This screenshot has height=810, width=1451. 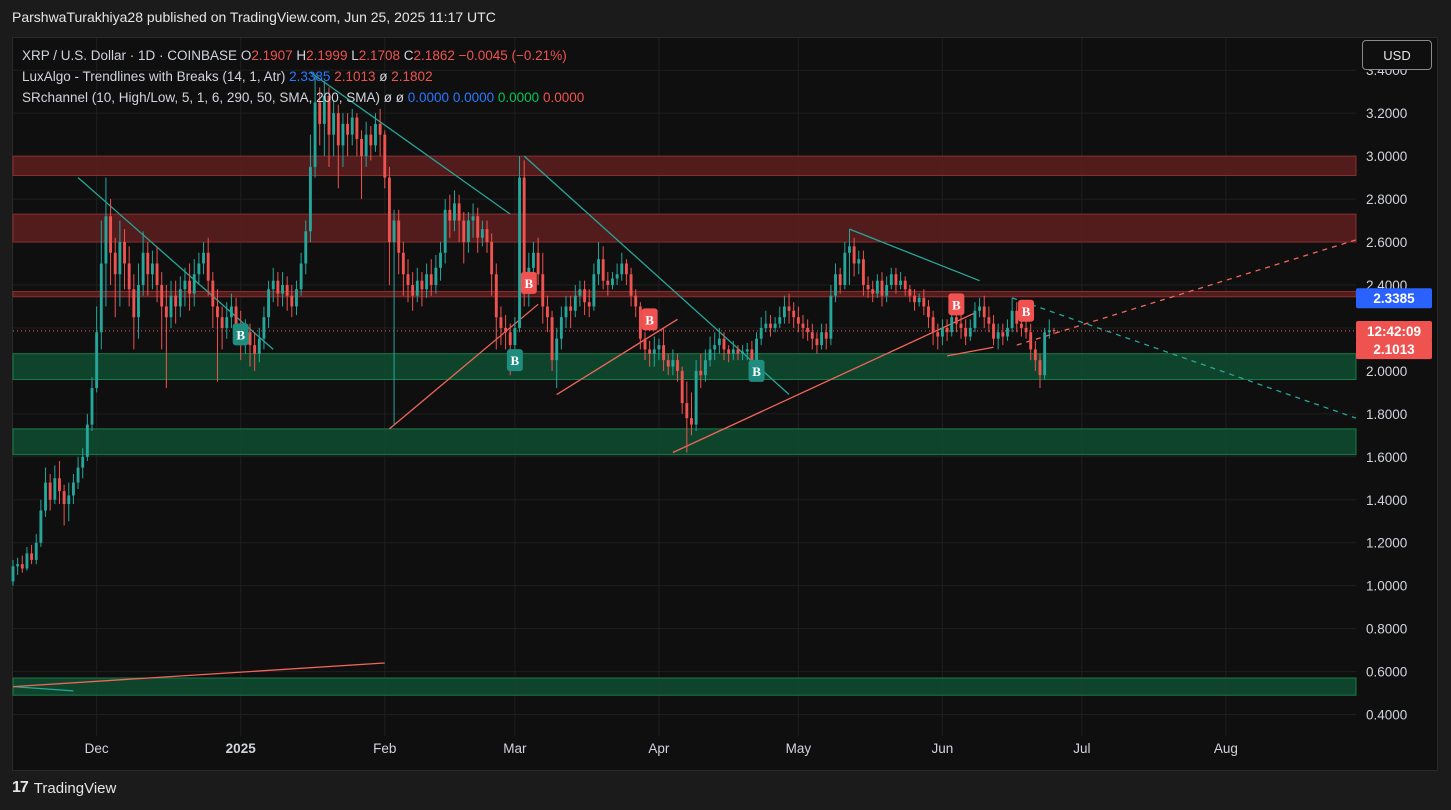 What do you see at coordinates (327, 55) in the screenshot?
I see `legend-high: 2.1999` at bounding box center [327, 55].